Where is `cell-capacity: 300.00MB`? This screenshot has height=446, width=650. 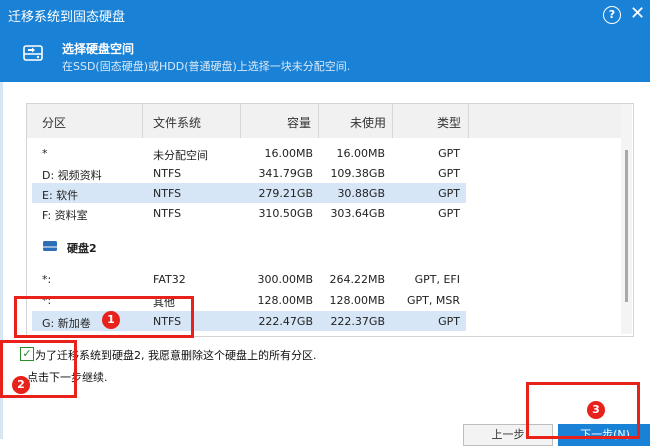 cell-capacity: 300.00MB is located at coordinates (285, 279).